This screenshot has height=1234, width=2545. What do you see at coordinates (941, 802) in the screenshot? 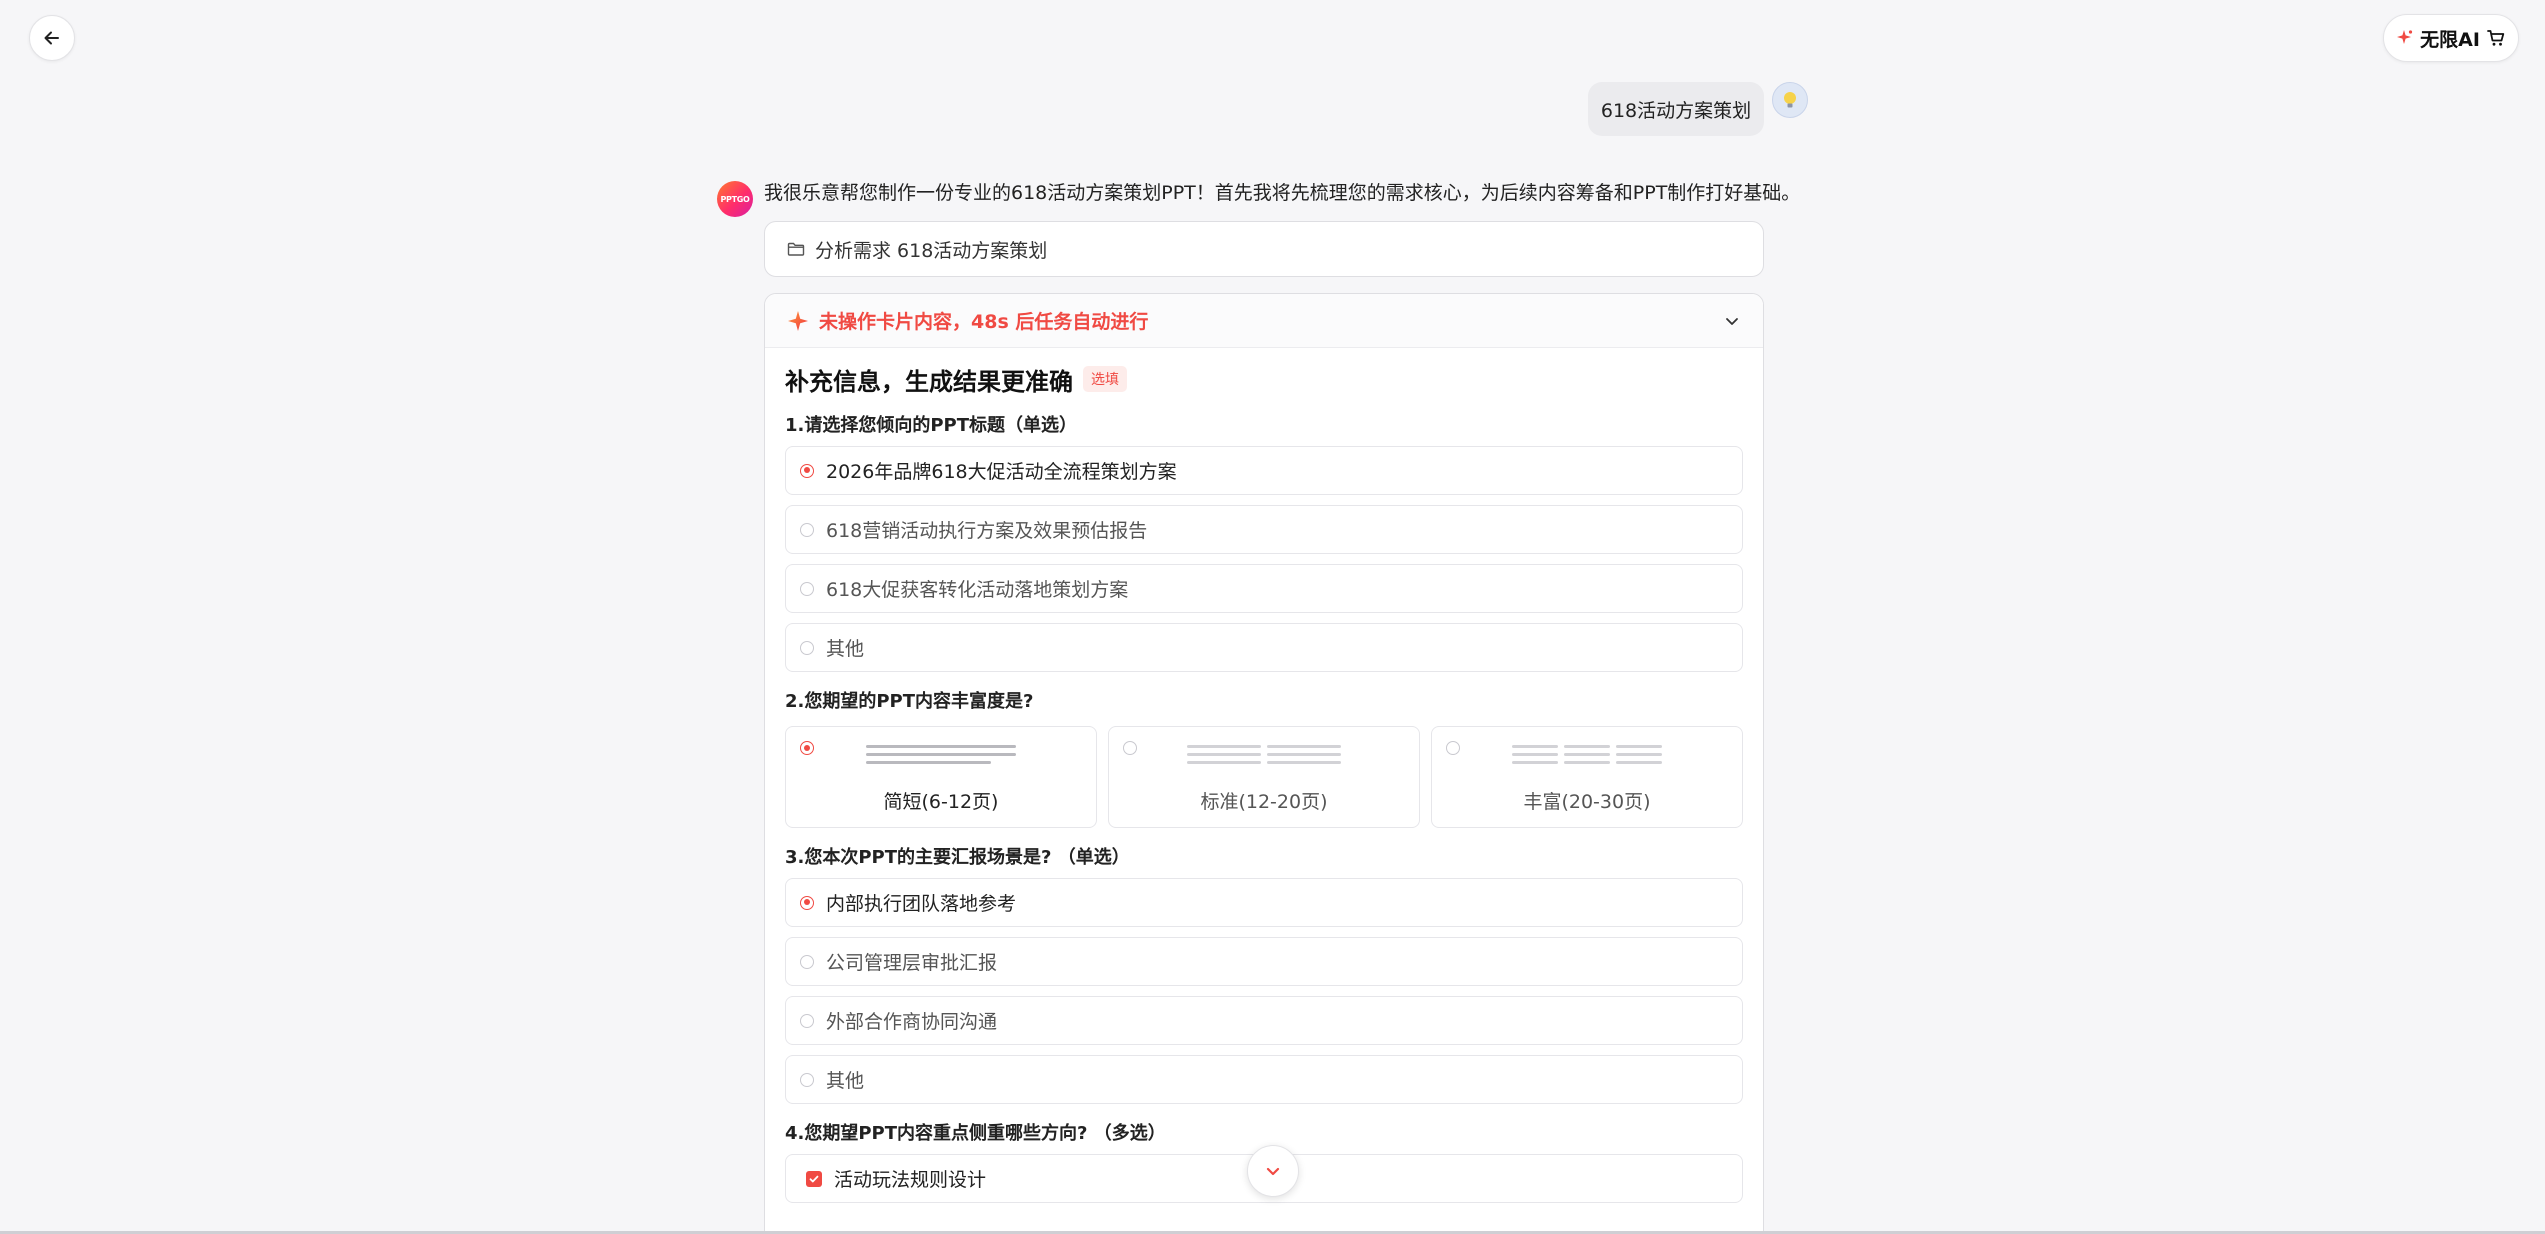
I see `q2-option-short-label: 简短(6-12页)` at bounding box center [941, 802].